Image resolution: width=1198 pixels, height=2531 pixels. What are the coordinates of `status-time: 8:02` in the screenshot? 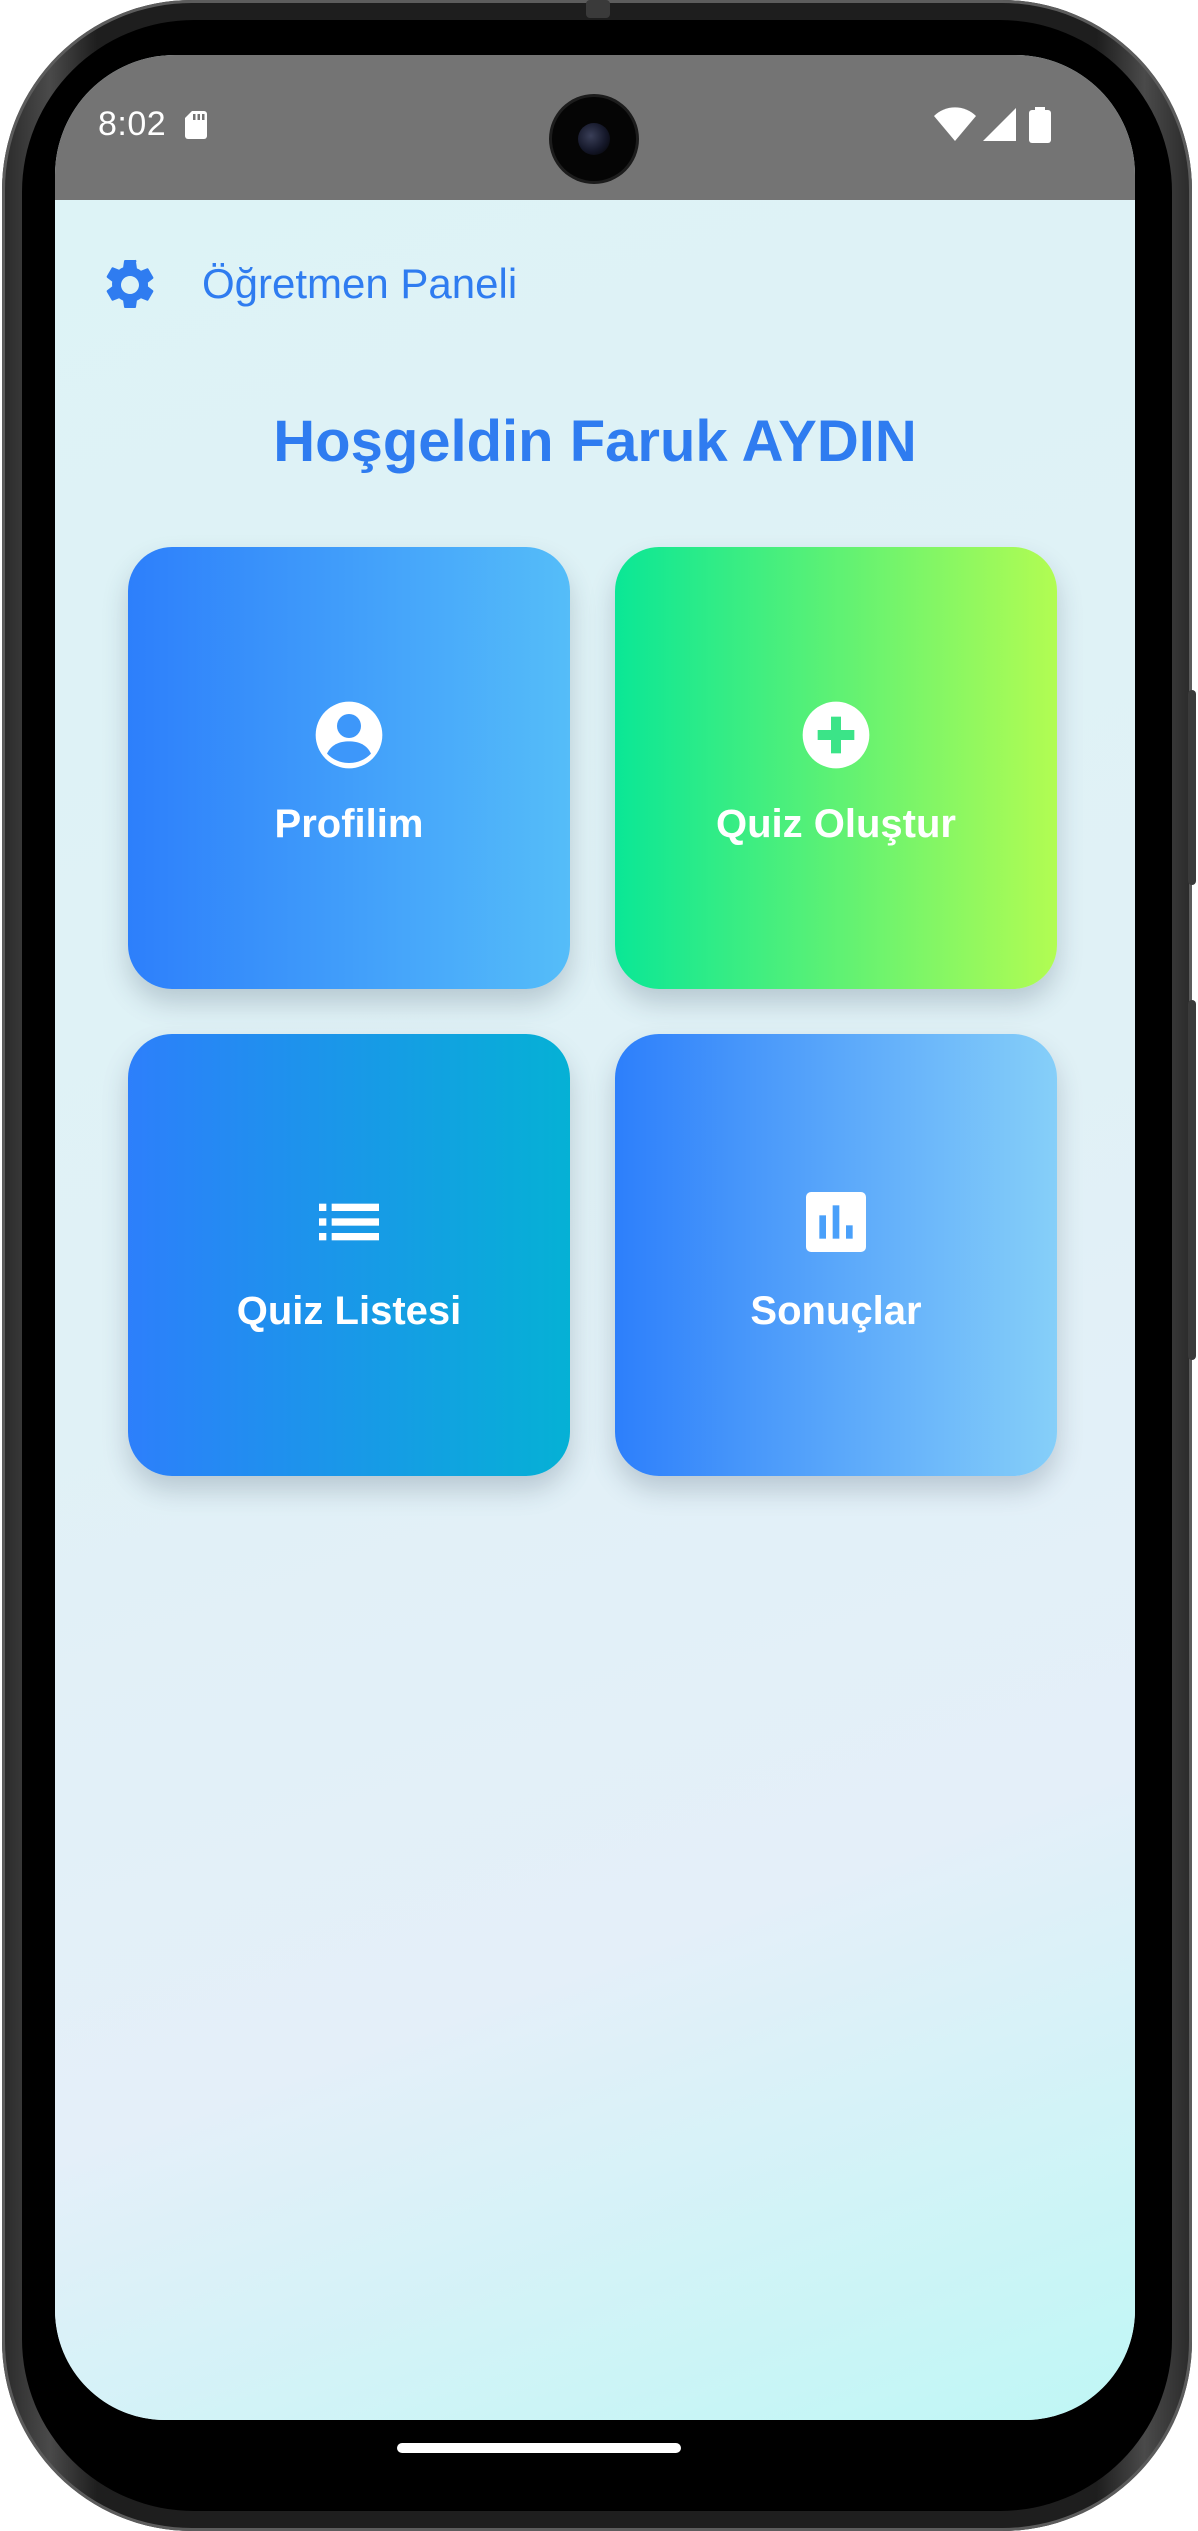 It's located at (132, 124).